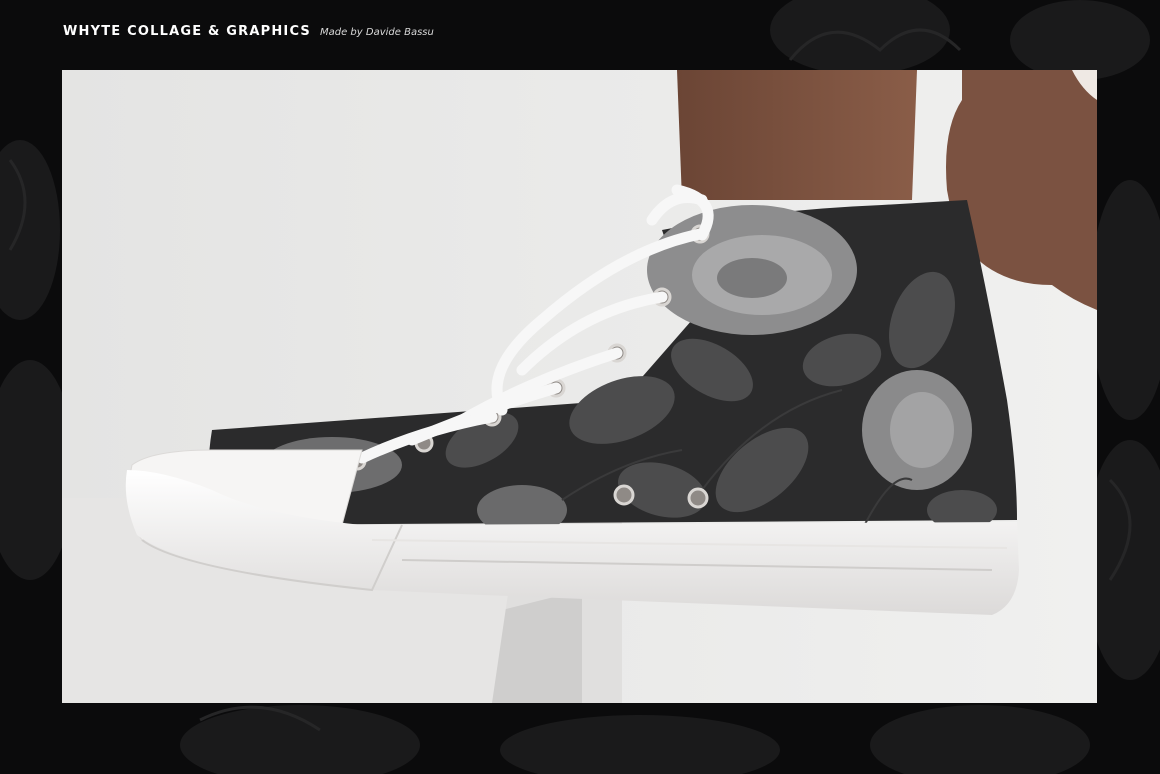  Describe the element at coordinates (187, 31) in the screenshot. I see `brand-title: WHYTE COLLAGE & GRAPHICS` at that location.